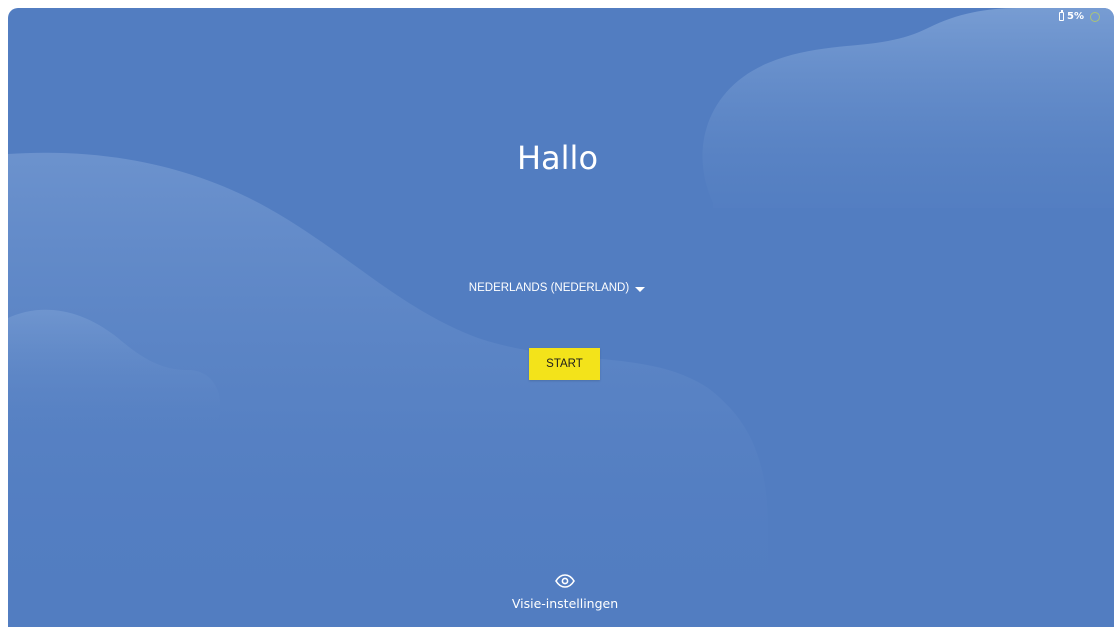 Image resolution: width=1115 pixels, height=627 pixels. What do you see at coordinates (549, 288) in the screenshot?
I see `language-selected-value: NEDERLANDS (NEDERLAND)` at bounding box center [549, 288].